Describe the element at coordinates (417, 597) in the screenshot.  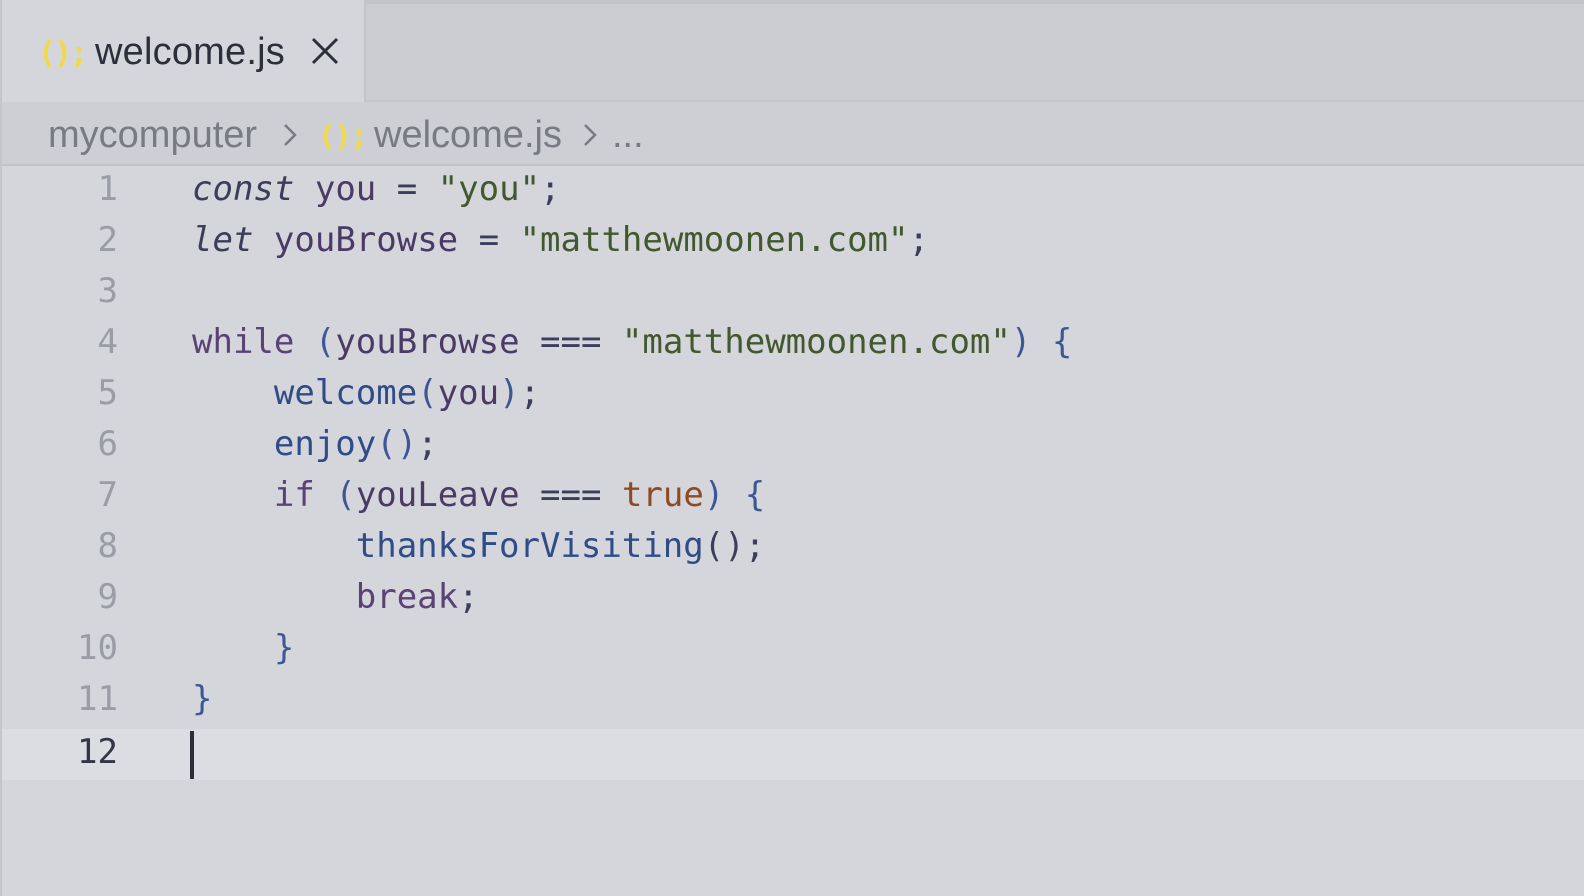
I see `code-text: break;` at that location.